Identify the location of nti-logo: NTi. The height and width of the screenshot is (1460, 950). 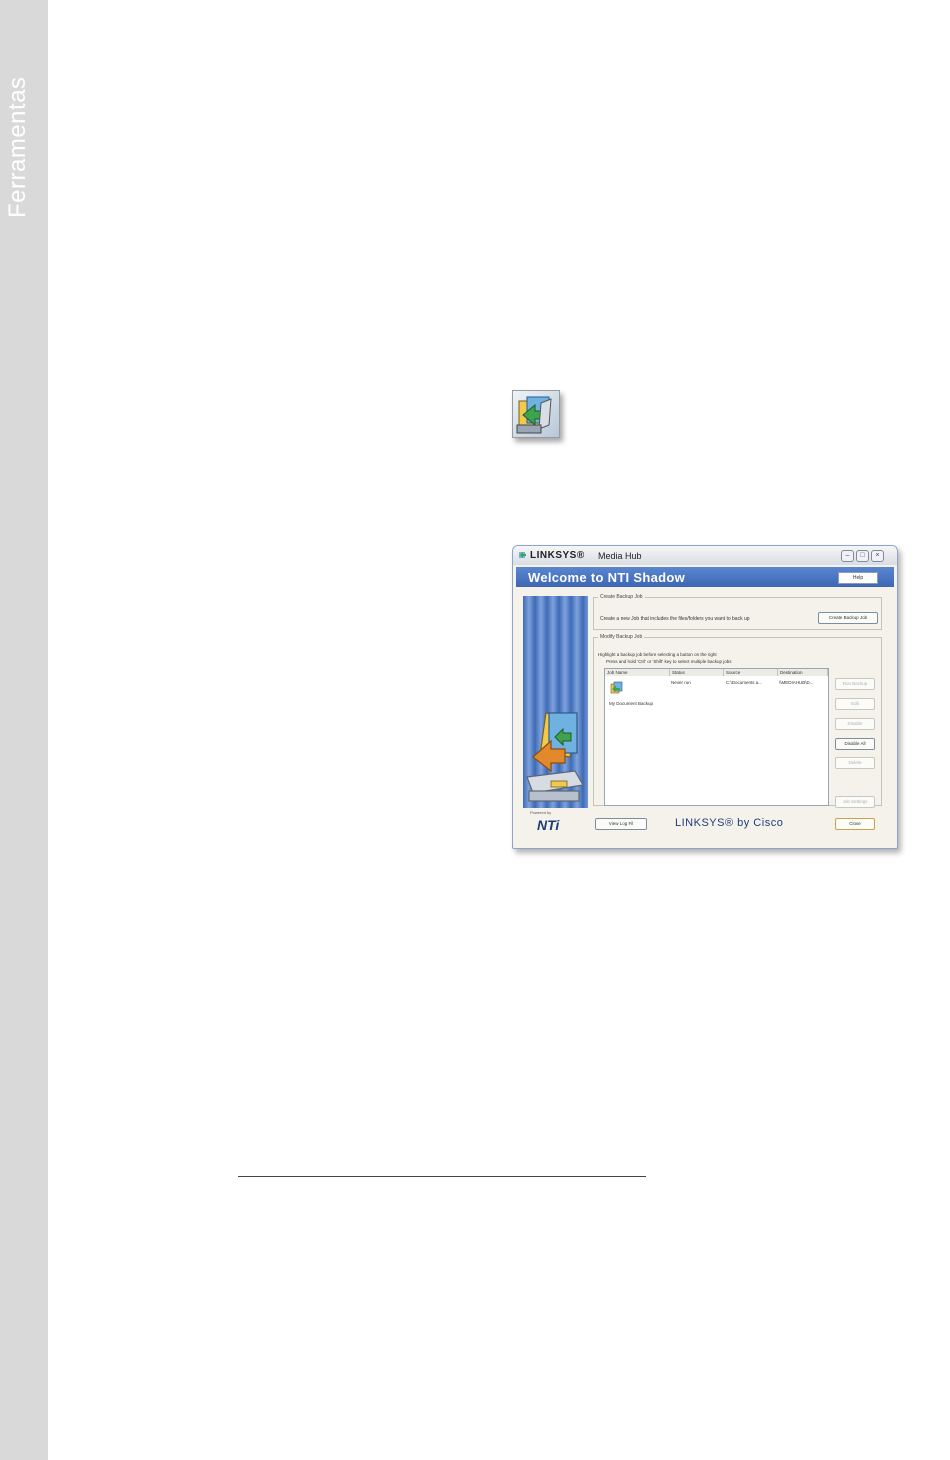
(548, 825).